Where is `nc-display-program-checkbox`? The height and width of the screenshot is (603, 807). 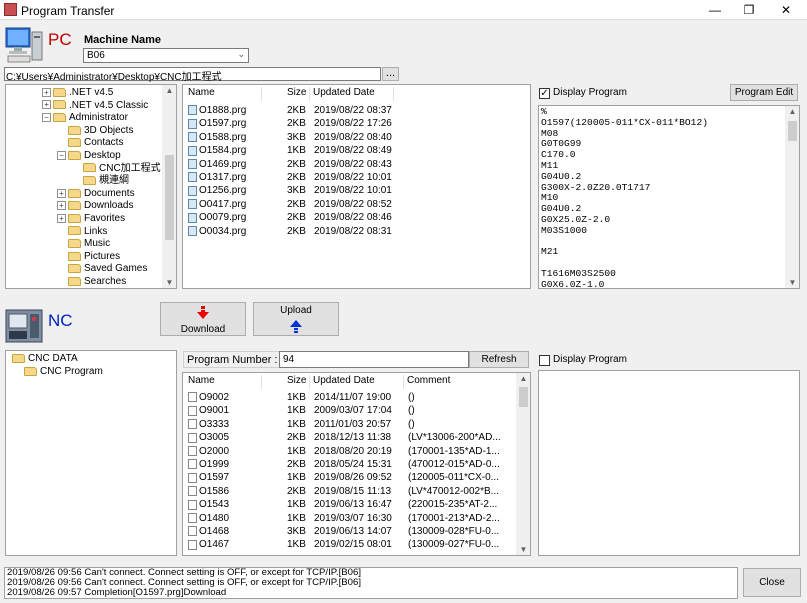
nc-display-program-checkbox is located at coordinates (544, 360).